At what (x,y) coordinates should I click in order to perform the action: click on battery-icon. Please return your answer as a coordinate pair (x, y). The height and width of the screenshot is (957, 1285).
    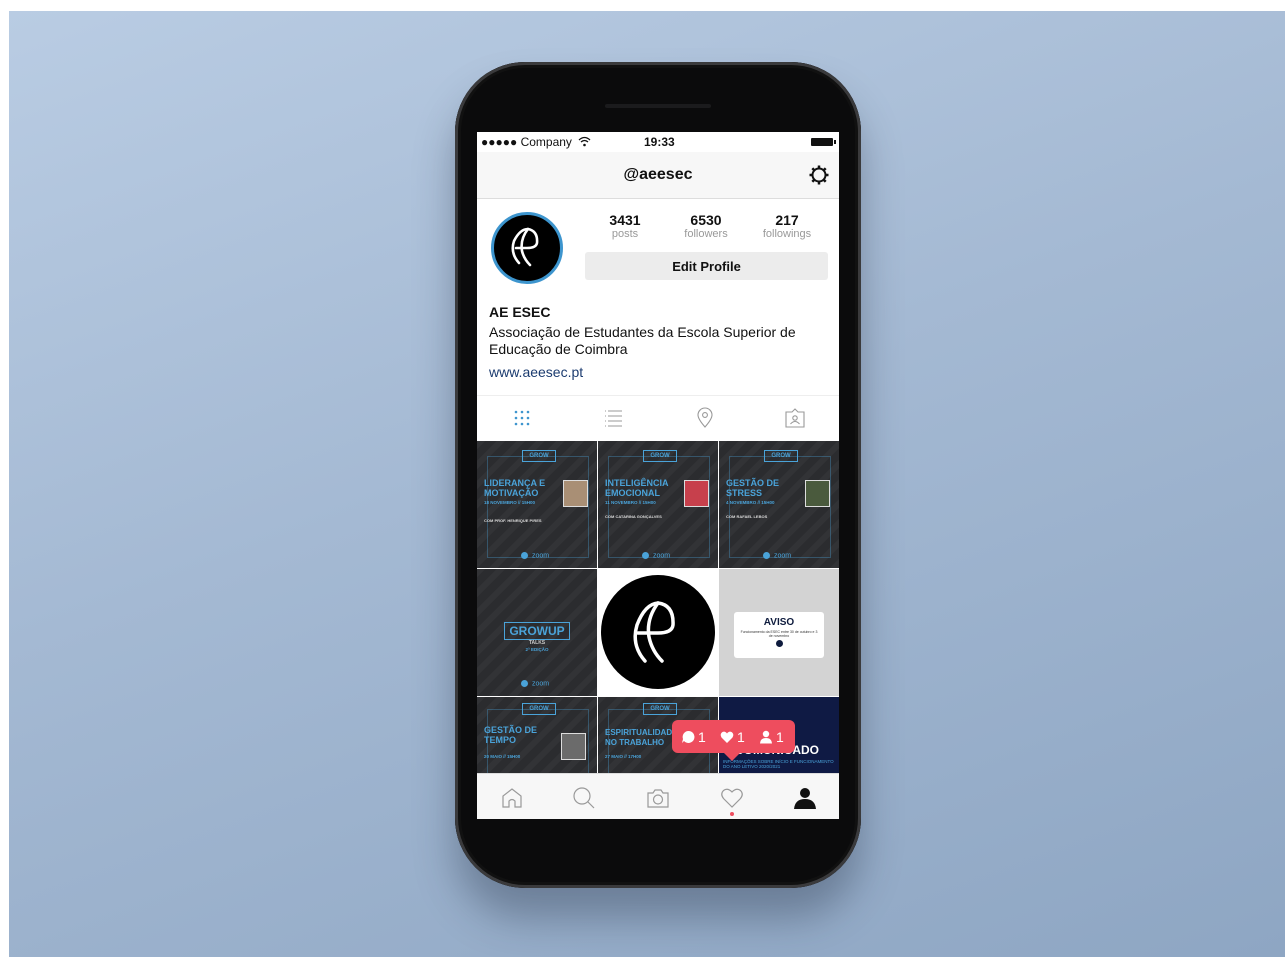
    Looking at the image, I should click on (823, 142).